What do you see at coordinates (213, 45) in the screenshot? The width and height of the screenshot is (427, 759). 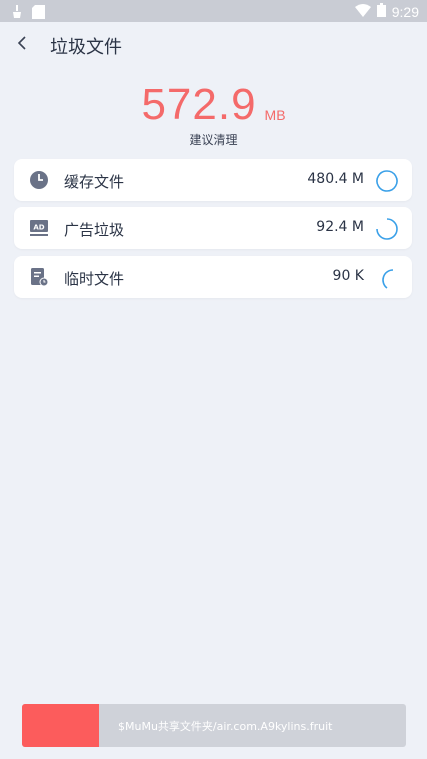 I see `app-header: 垃圾文件` at bounding box center [213, 45].